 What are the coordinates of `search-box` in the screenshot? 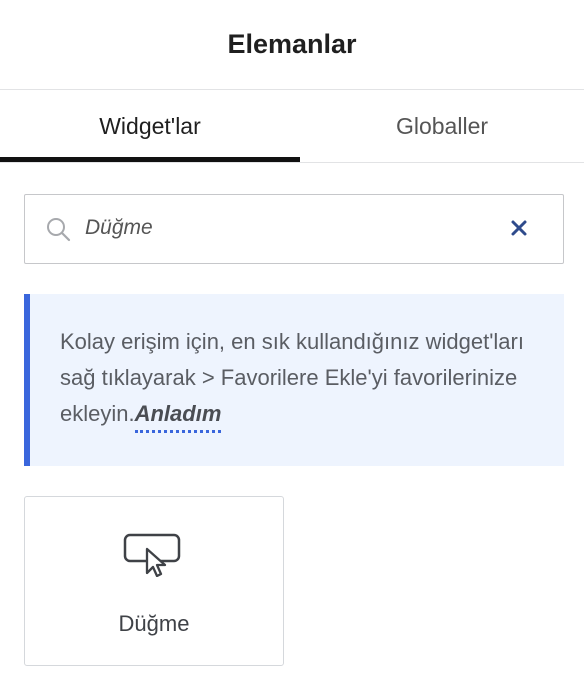 It's located at (294, 229).